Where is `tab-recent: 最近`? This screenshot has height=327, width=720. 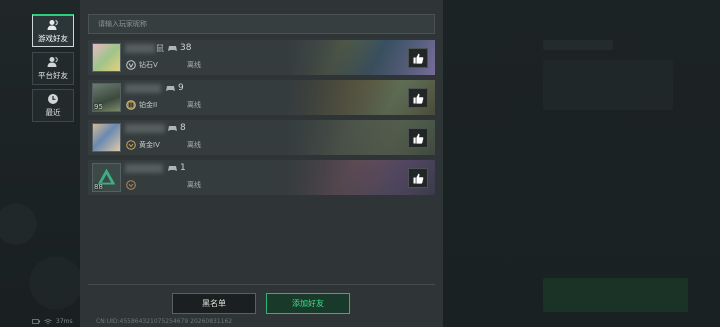 tab-recent: 最近 is located at coordinates (53, 105).